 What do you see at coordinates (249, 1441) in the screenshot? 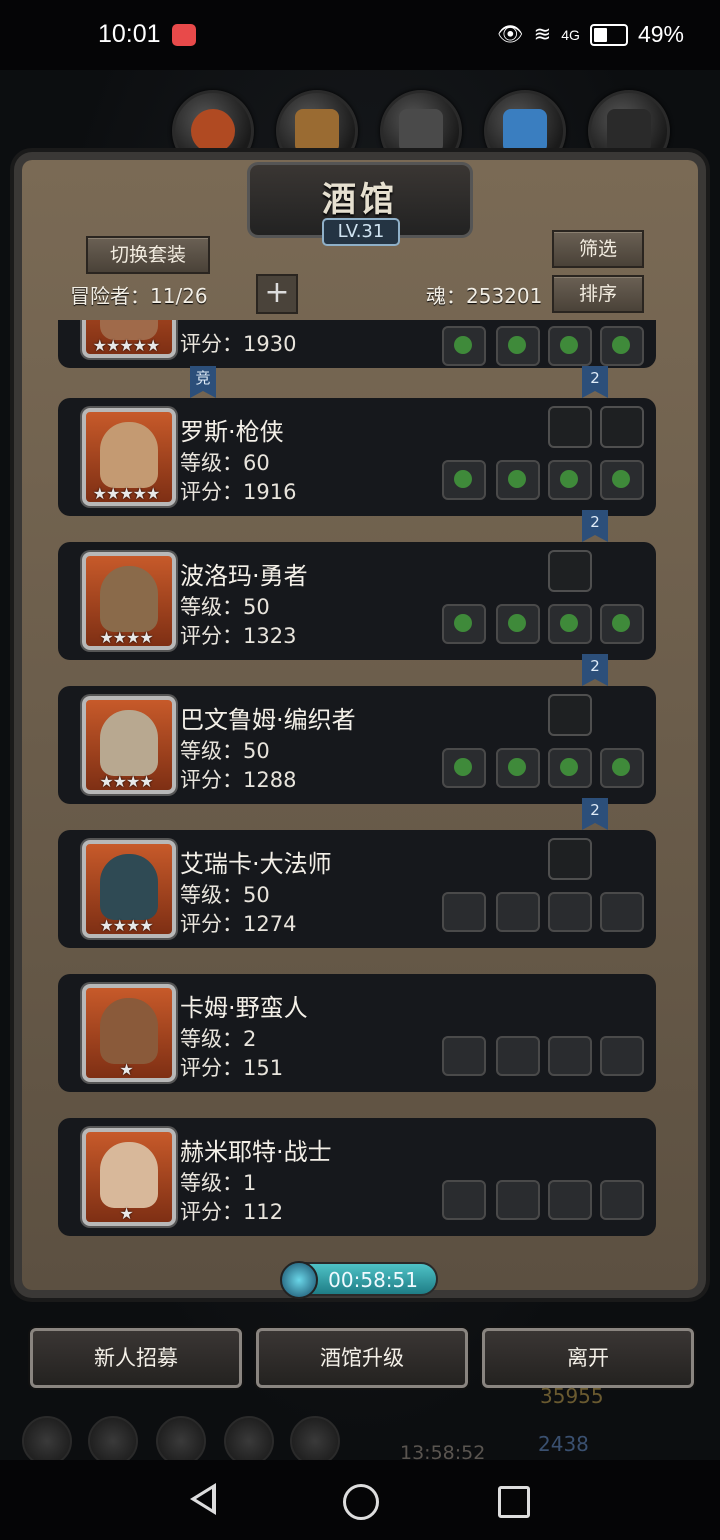
I see `mail-icon` at bounding box center [249, 1441].